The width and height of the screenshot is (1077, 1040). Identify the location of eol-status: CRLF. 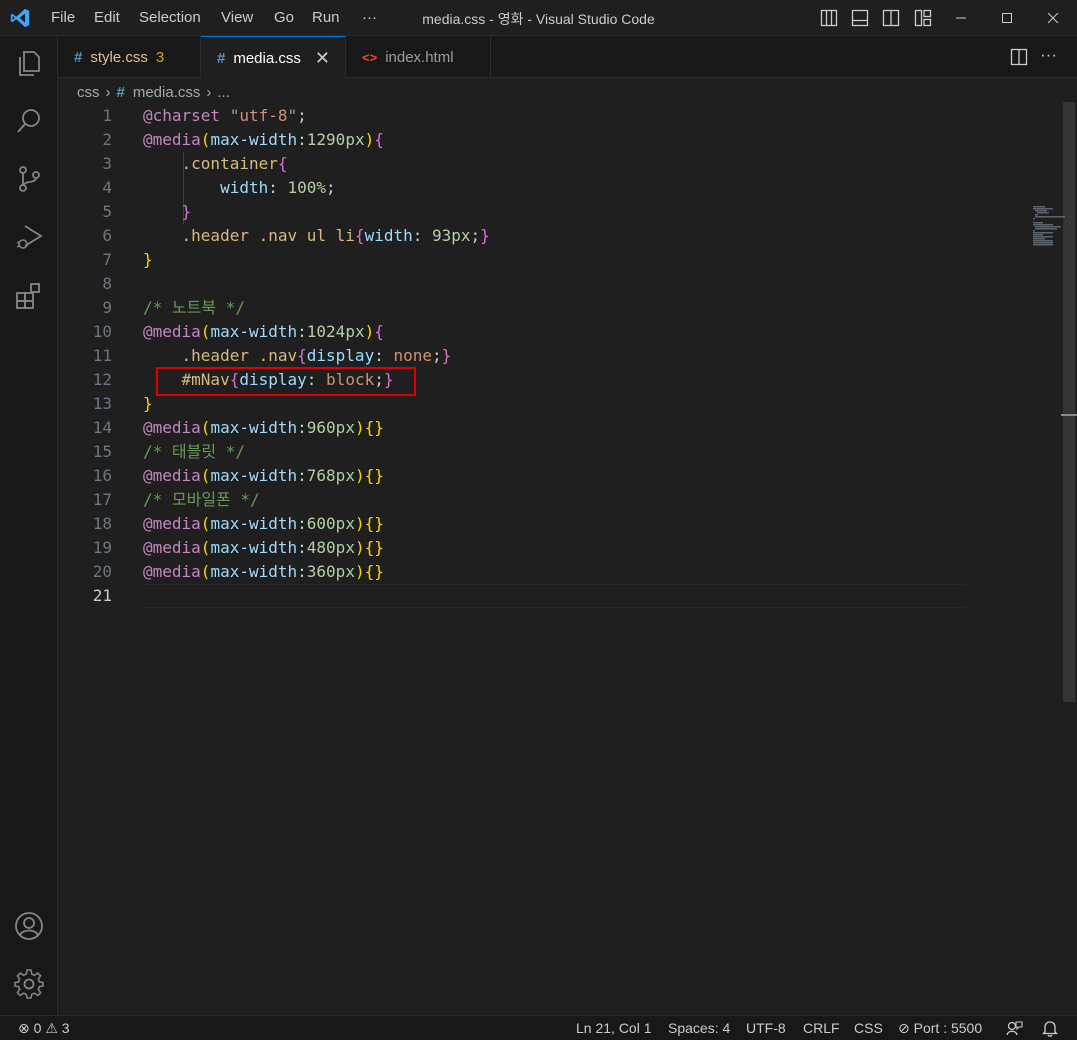
(821, 1028).